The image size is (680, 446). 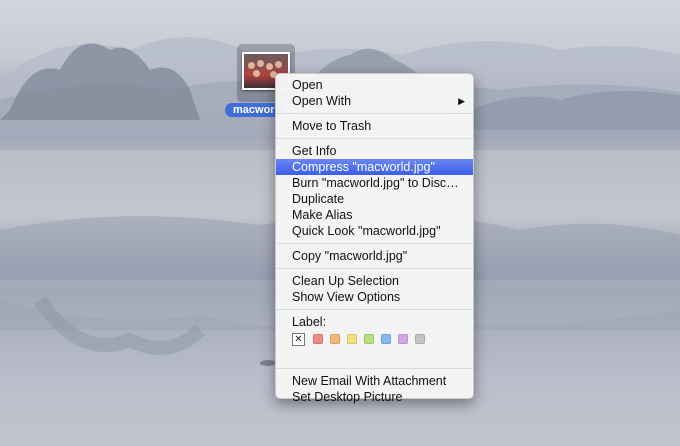 I want to click on menu-item-quick-look-macworld-jpg: Quick Look "macworld.jpg", so click(x=374, y=231).